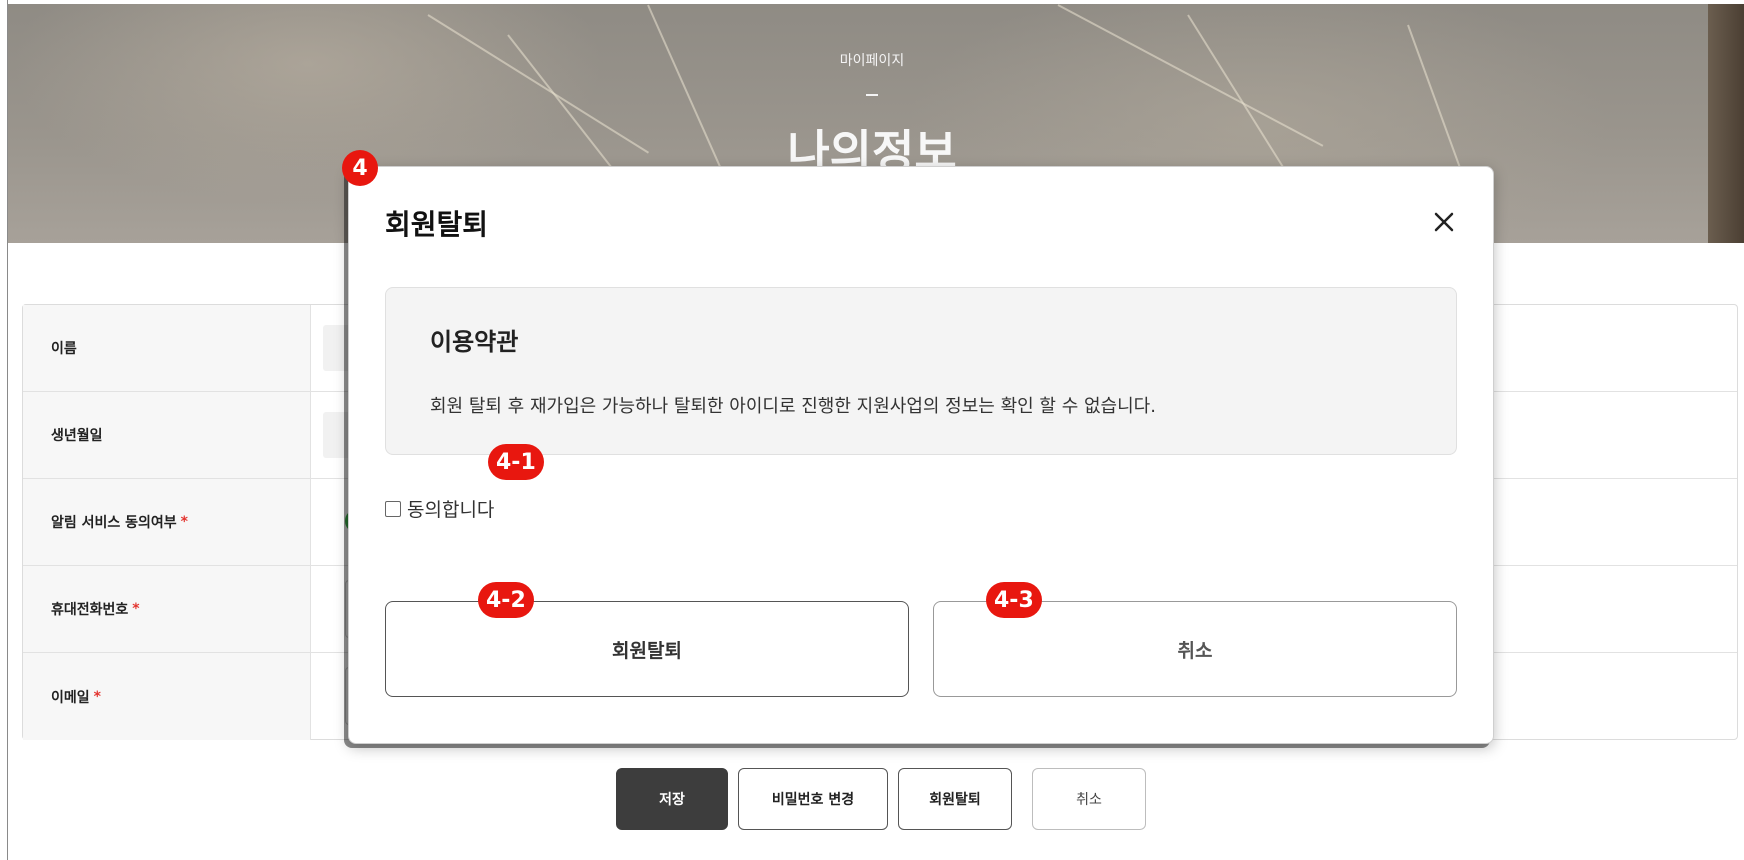  I want to click on form-label-name: 이름, so click(167, 348).